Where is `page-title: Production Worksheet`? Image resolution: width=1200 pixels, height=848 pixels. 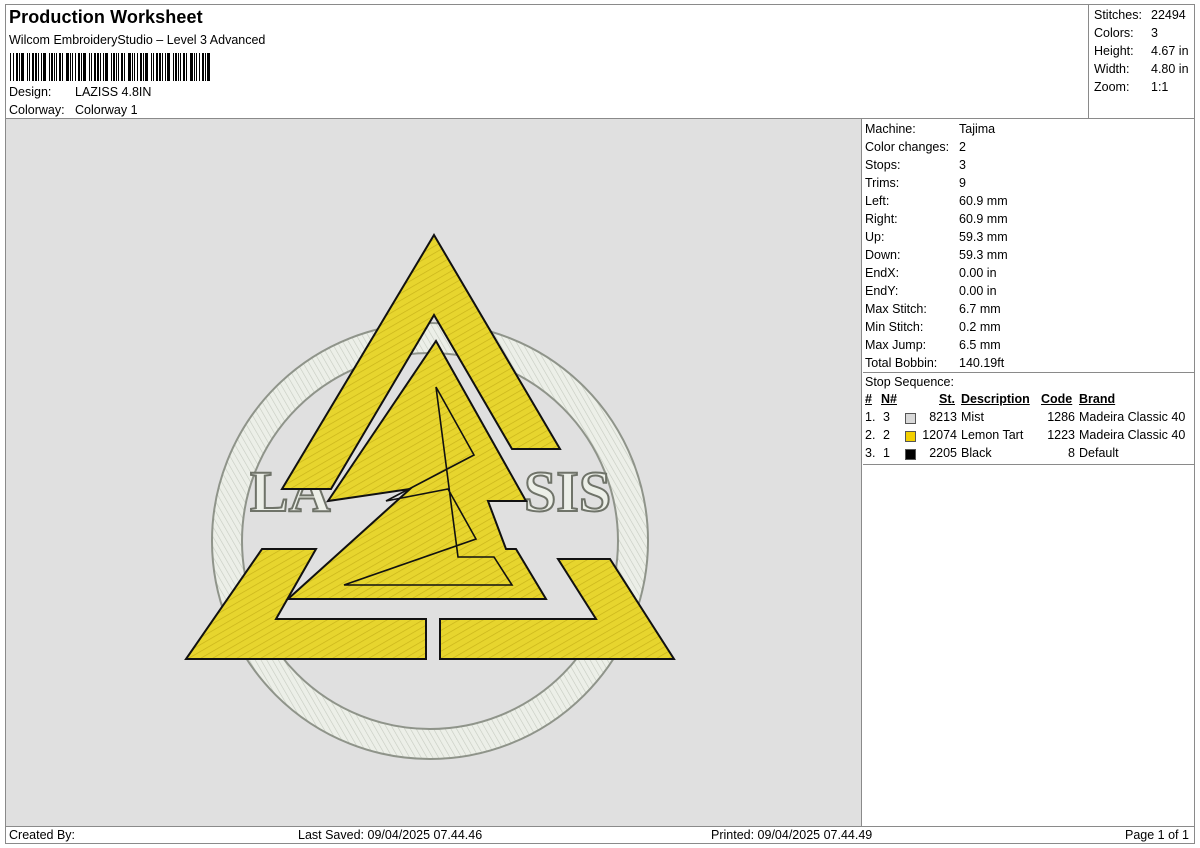
page-title: Production Worksheet is located at coordinates (106, 17).